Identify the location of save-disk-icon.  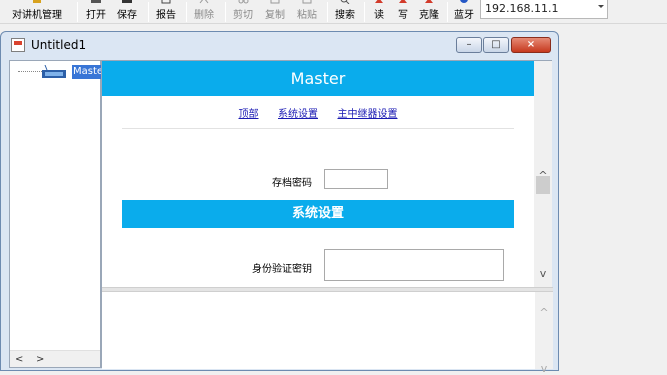
(127, 1).